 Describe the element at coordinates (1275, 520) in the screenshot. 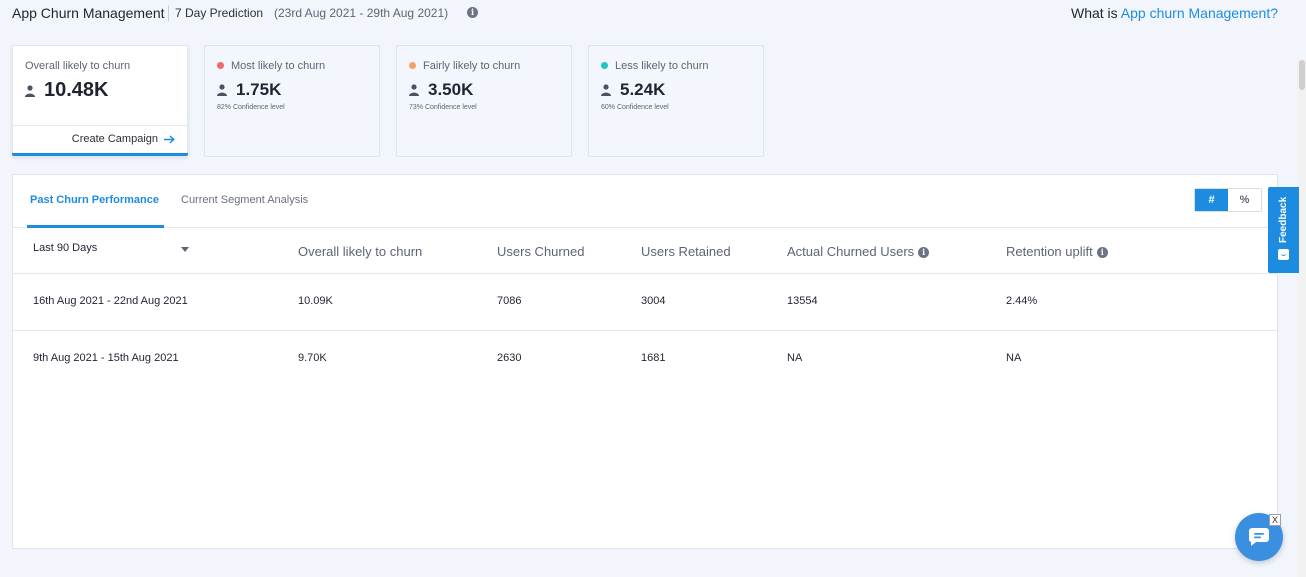

I see `chat-close-button: X` at that location.